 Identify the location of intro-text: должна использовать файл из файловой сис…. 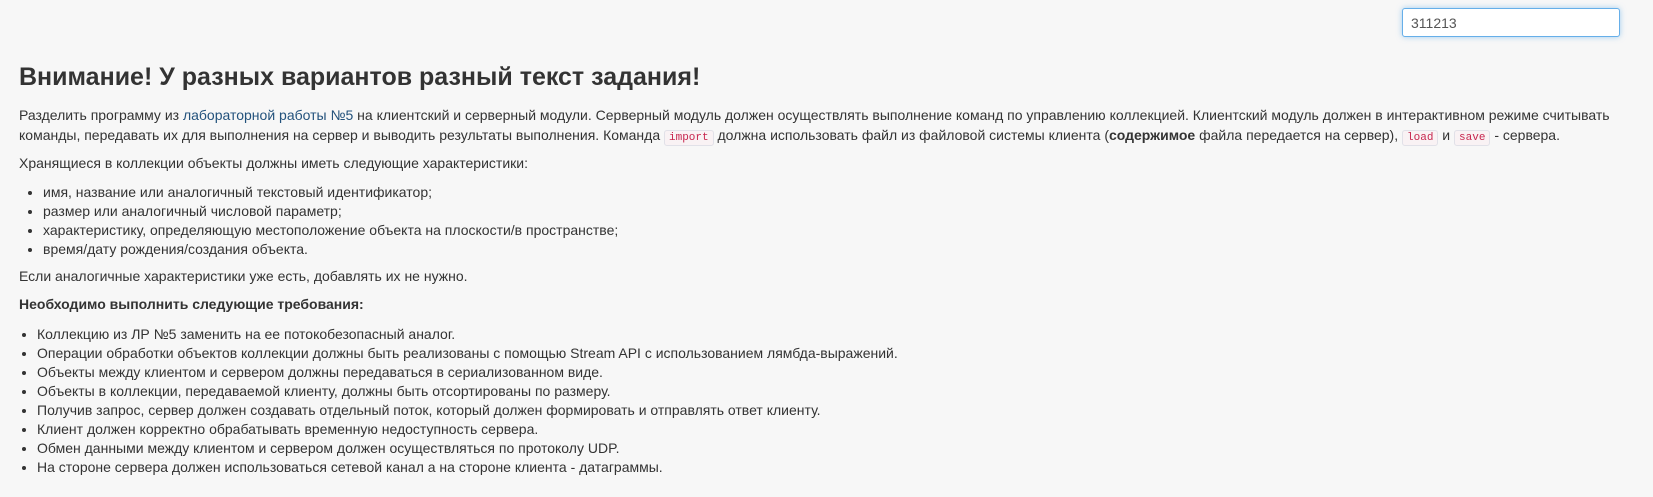
(911, 135).